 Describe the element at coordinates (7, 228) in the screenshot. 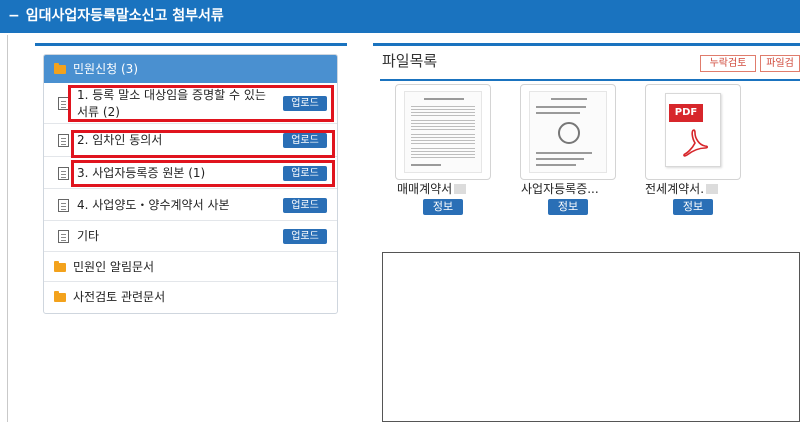

I see `left-border` at that location.